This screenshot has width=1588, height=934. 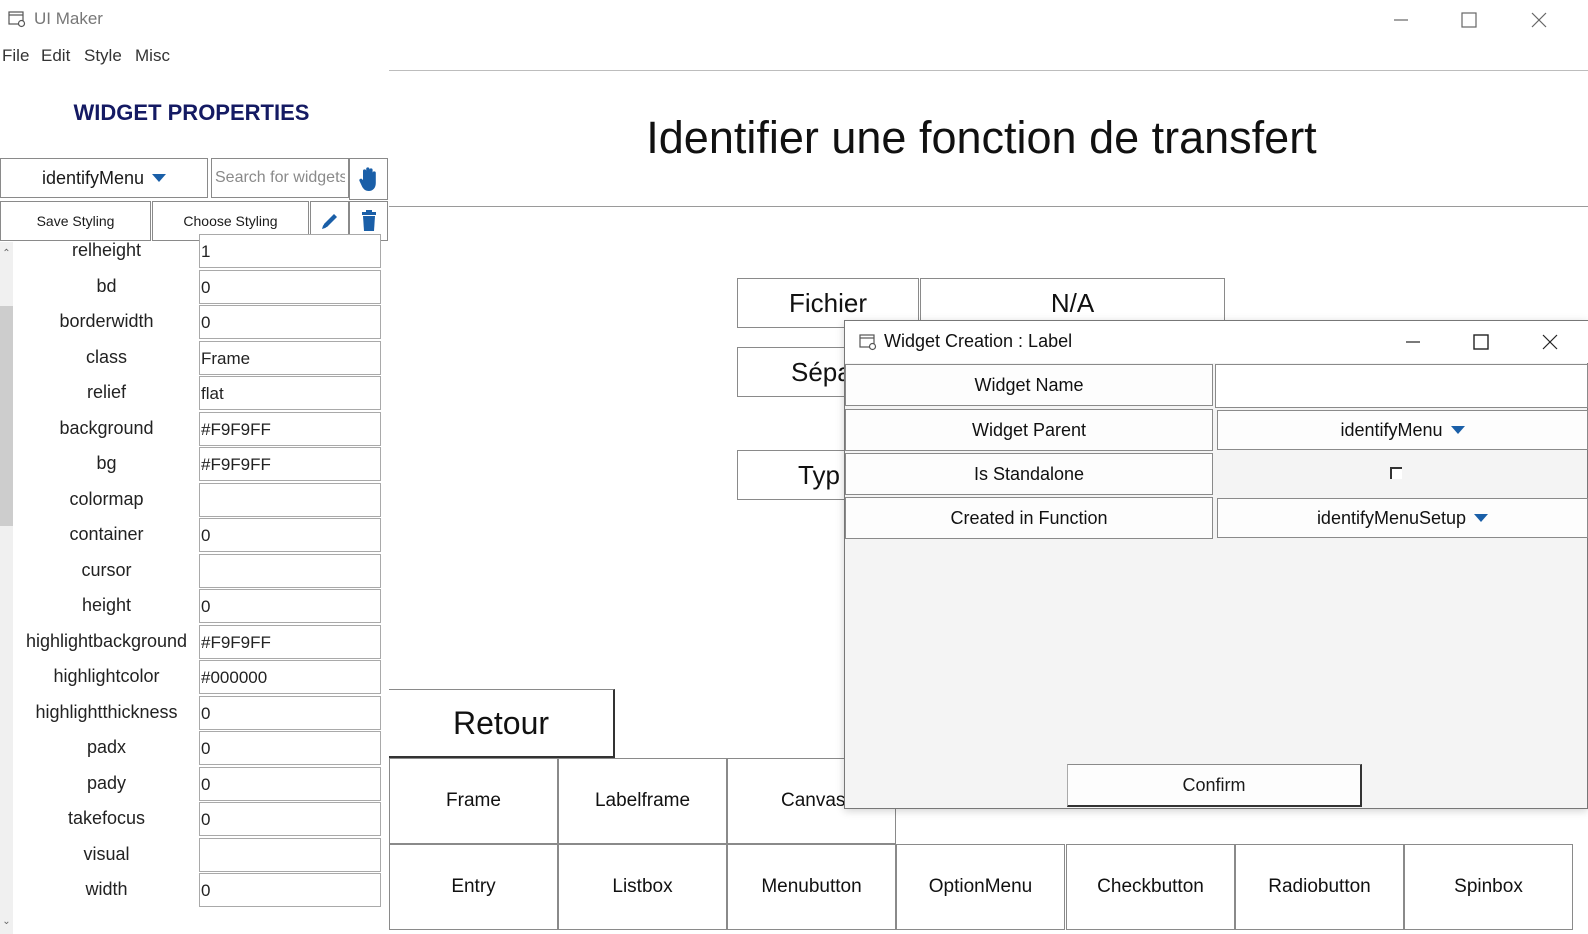 I want to click on palette-entry-button: Entry, so click(x=473, y=887).